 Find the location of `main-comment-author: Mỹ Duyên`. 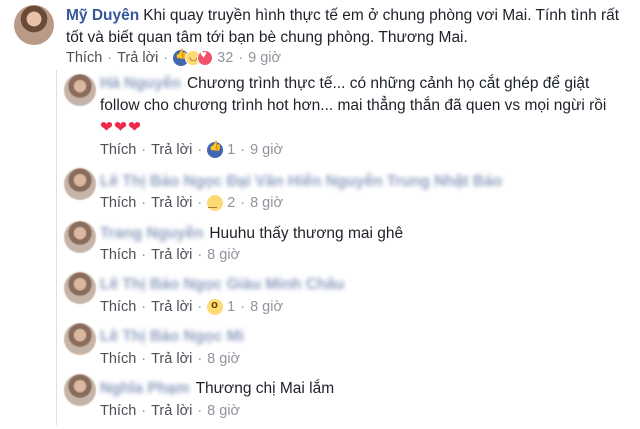

main-comment-author: Mỹ Duyên is located at coordinates (102, 15).